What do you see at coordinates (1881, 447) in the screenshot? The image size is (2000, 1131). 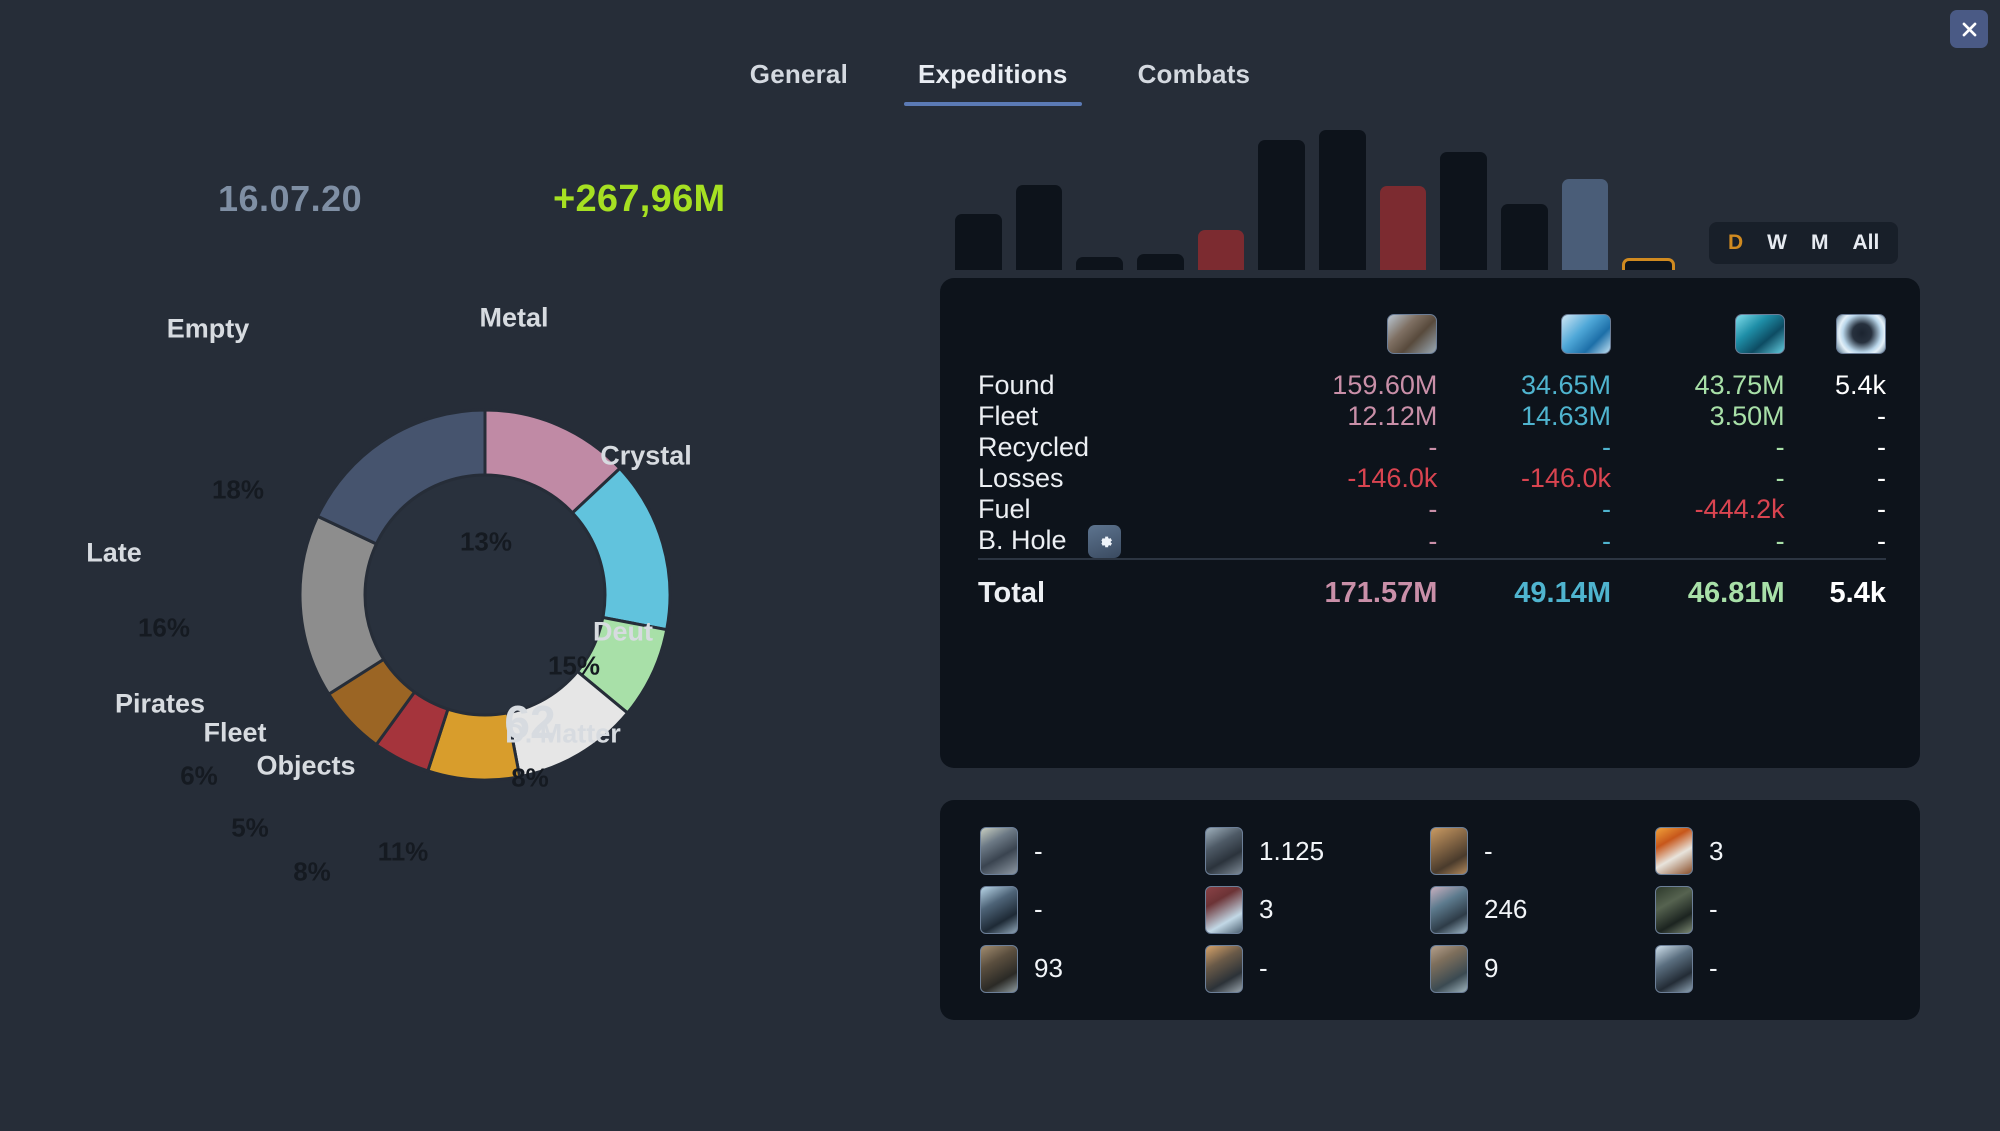 I see `cell-recycled-dm: -` at bounding box center [1881, 447].